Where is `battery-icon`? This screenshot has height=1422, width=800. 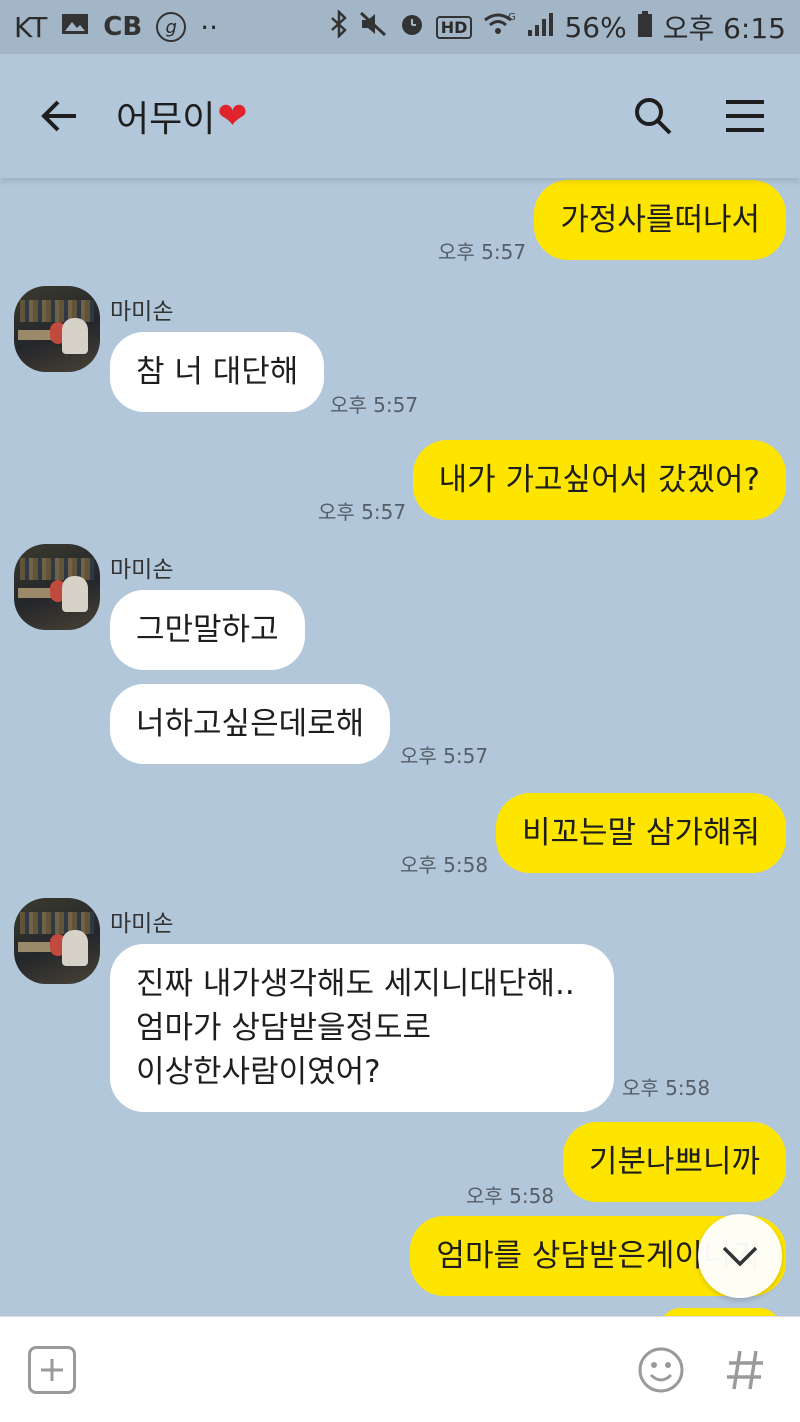
battery-icon is located at coordinates (645, 27).